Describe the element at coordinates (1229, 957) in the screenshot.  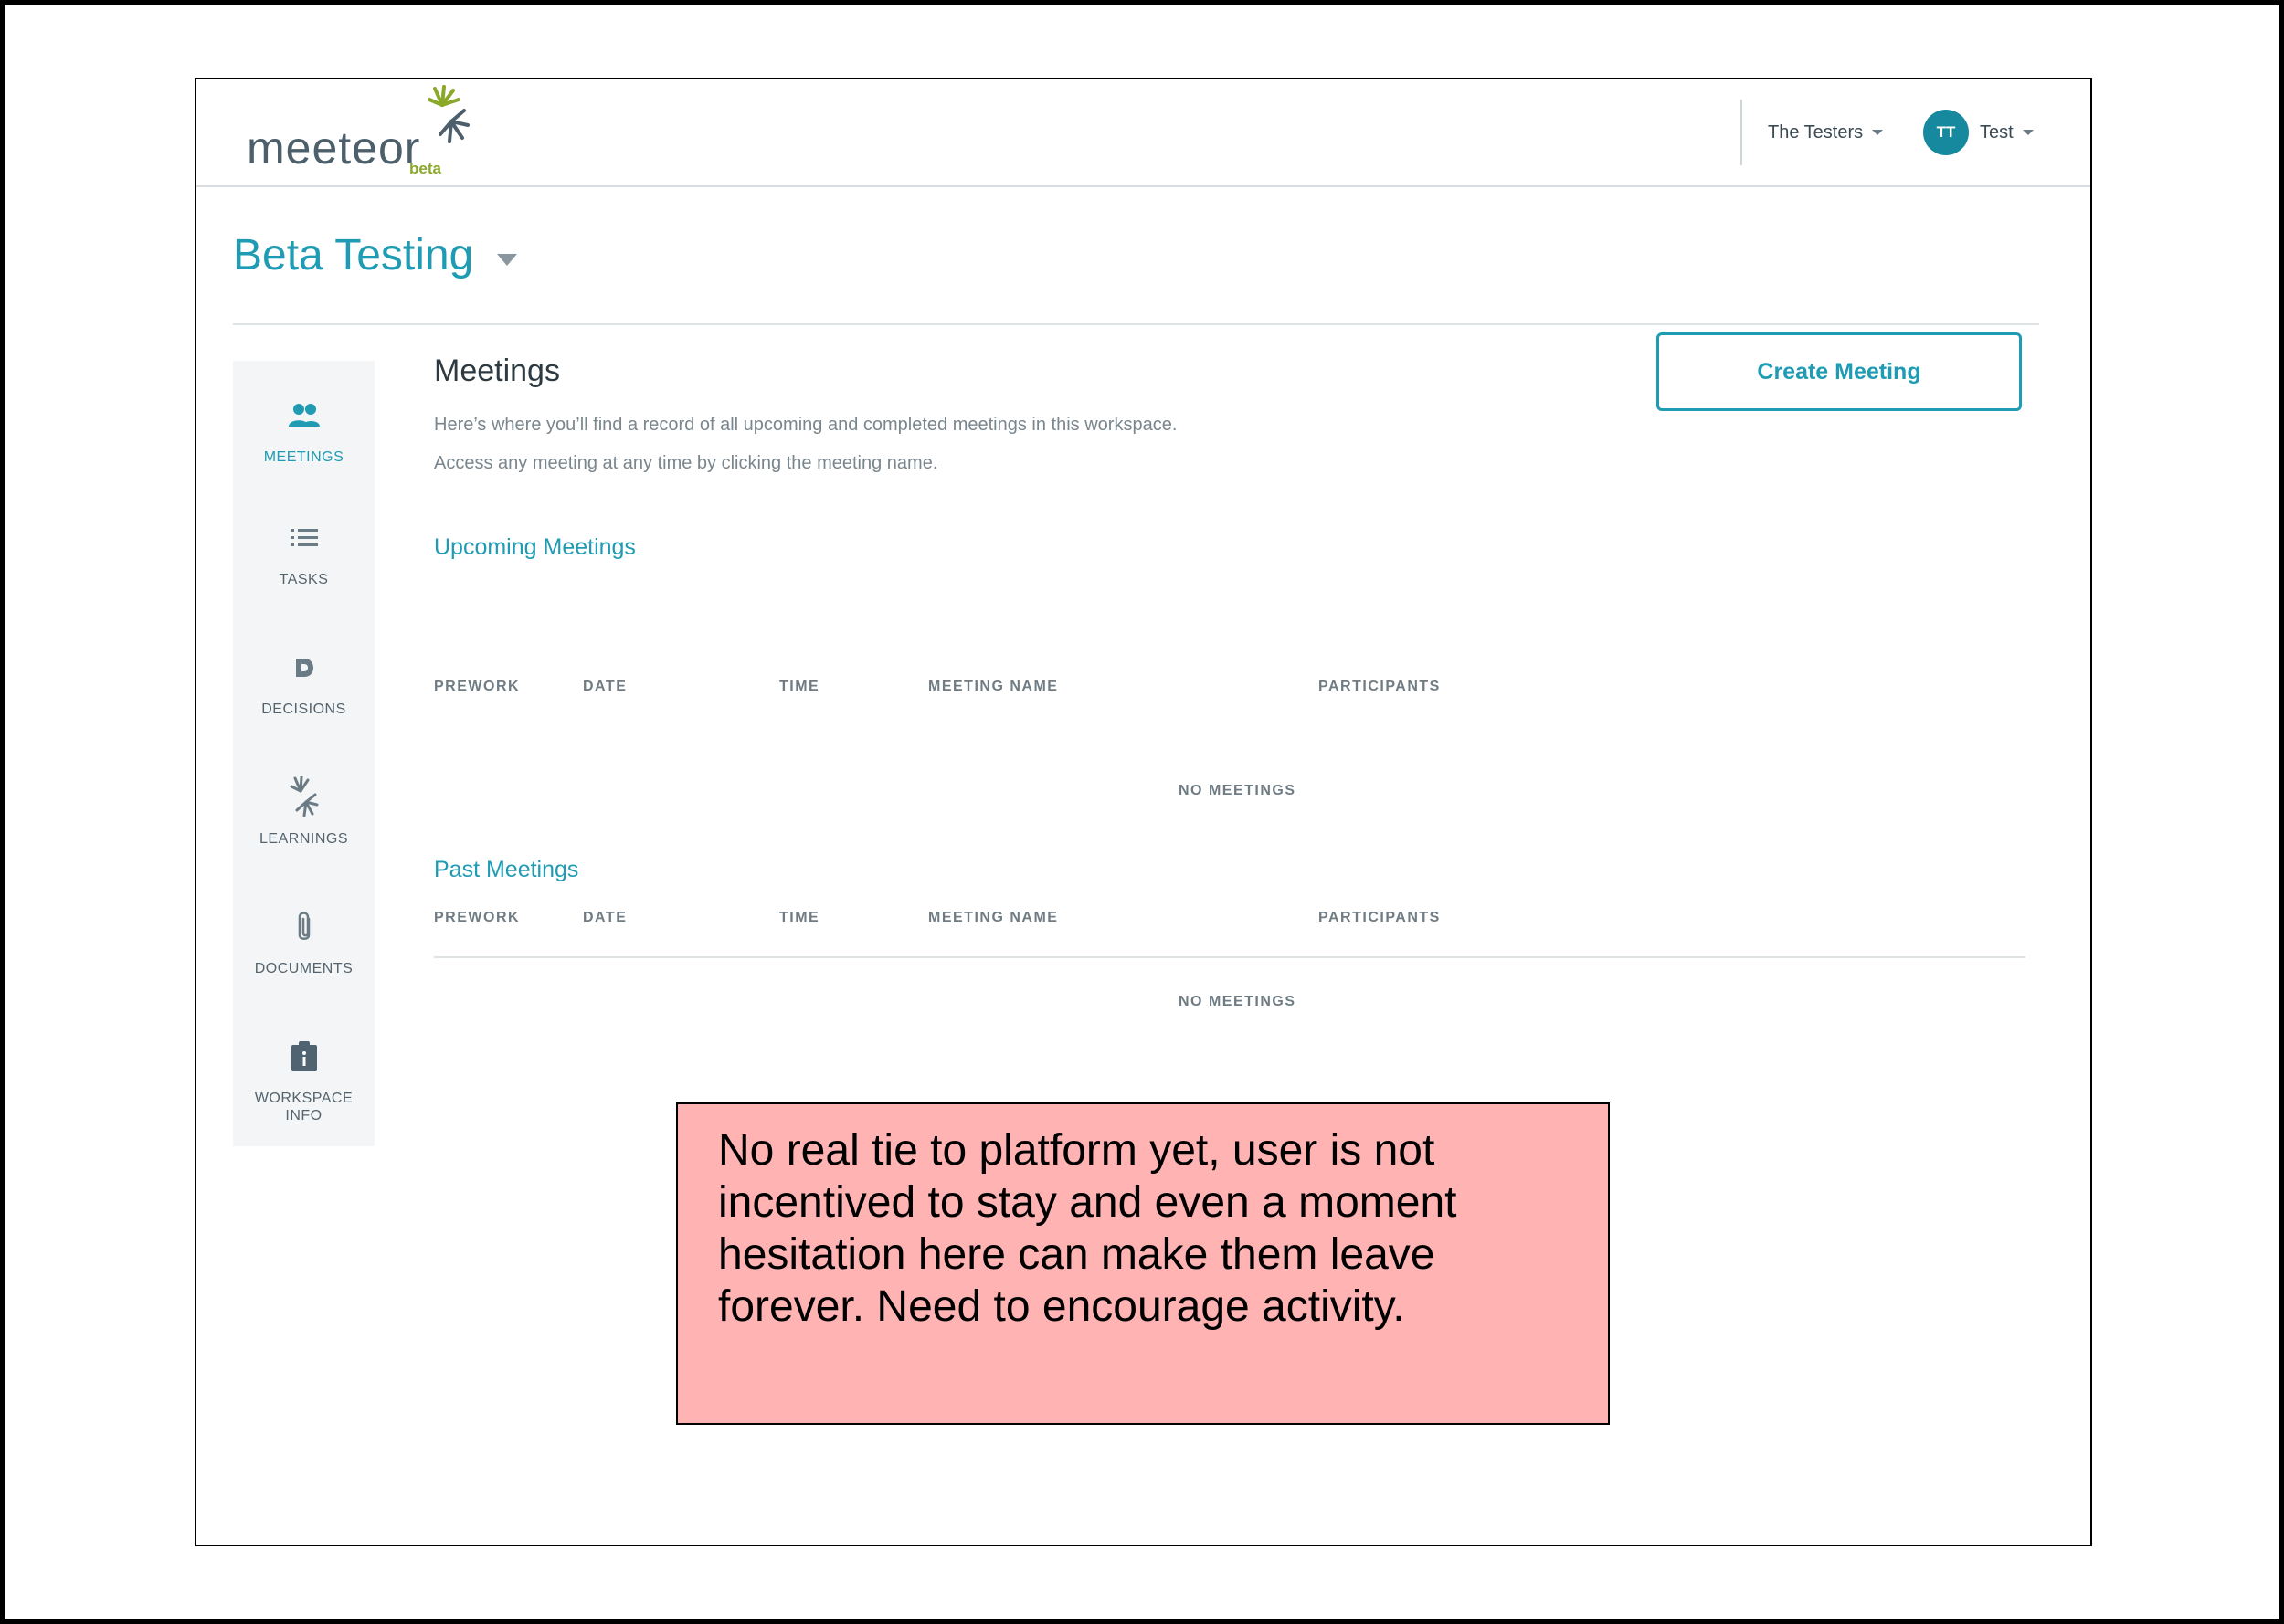
I see `table-divider` at that location.